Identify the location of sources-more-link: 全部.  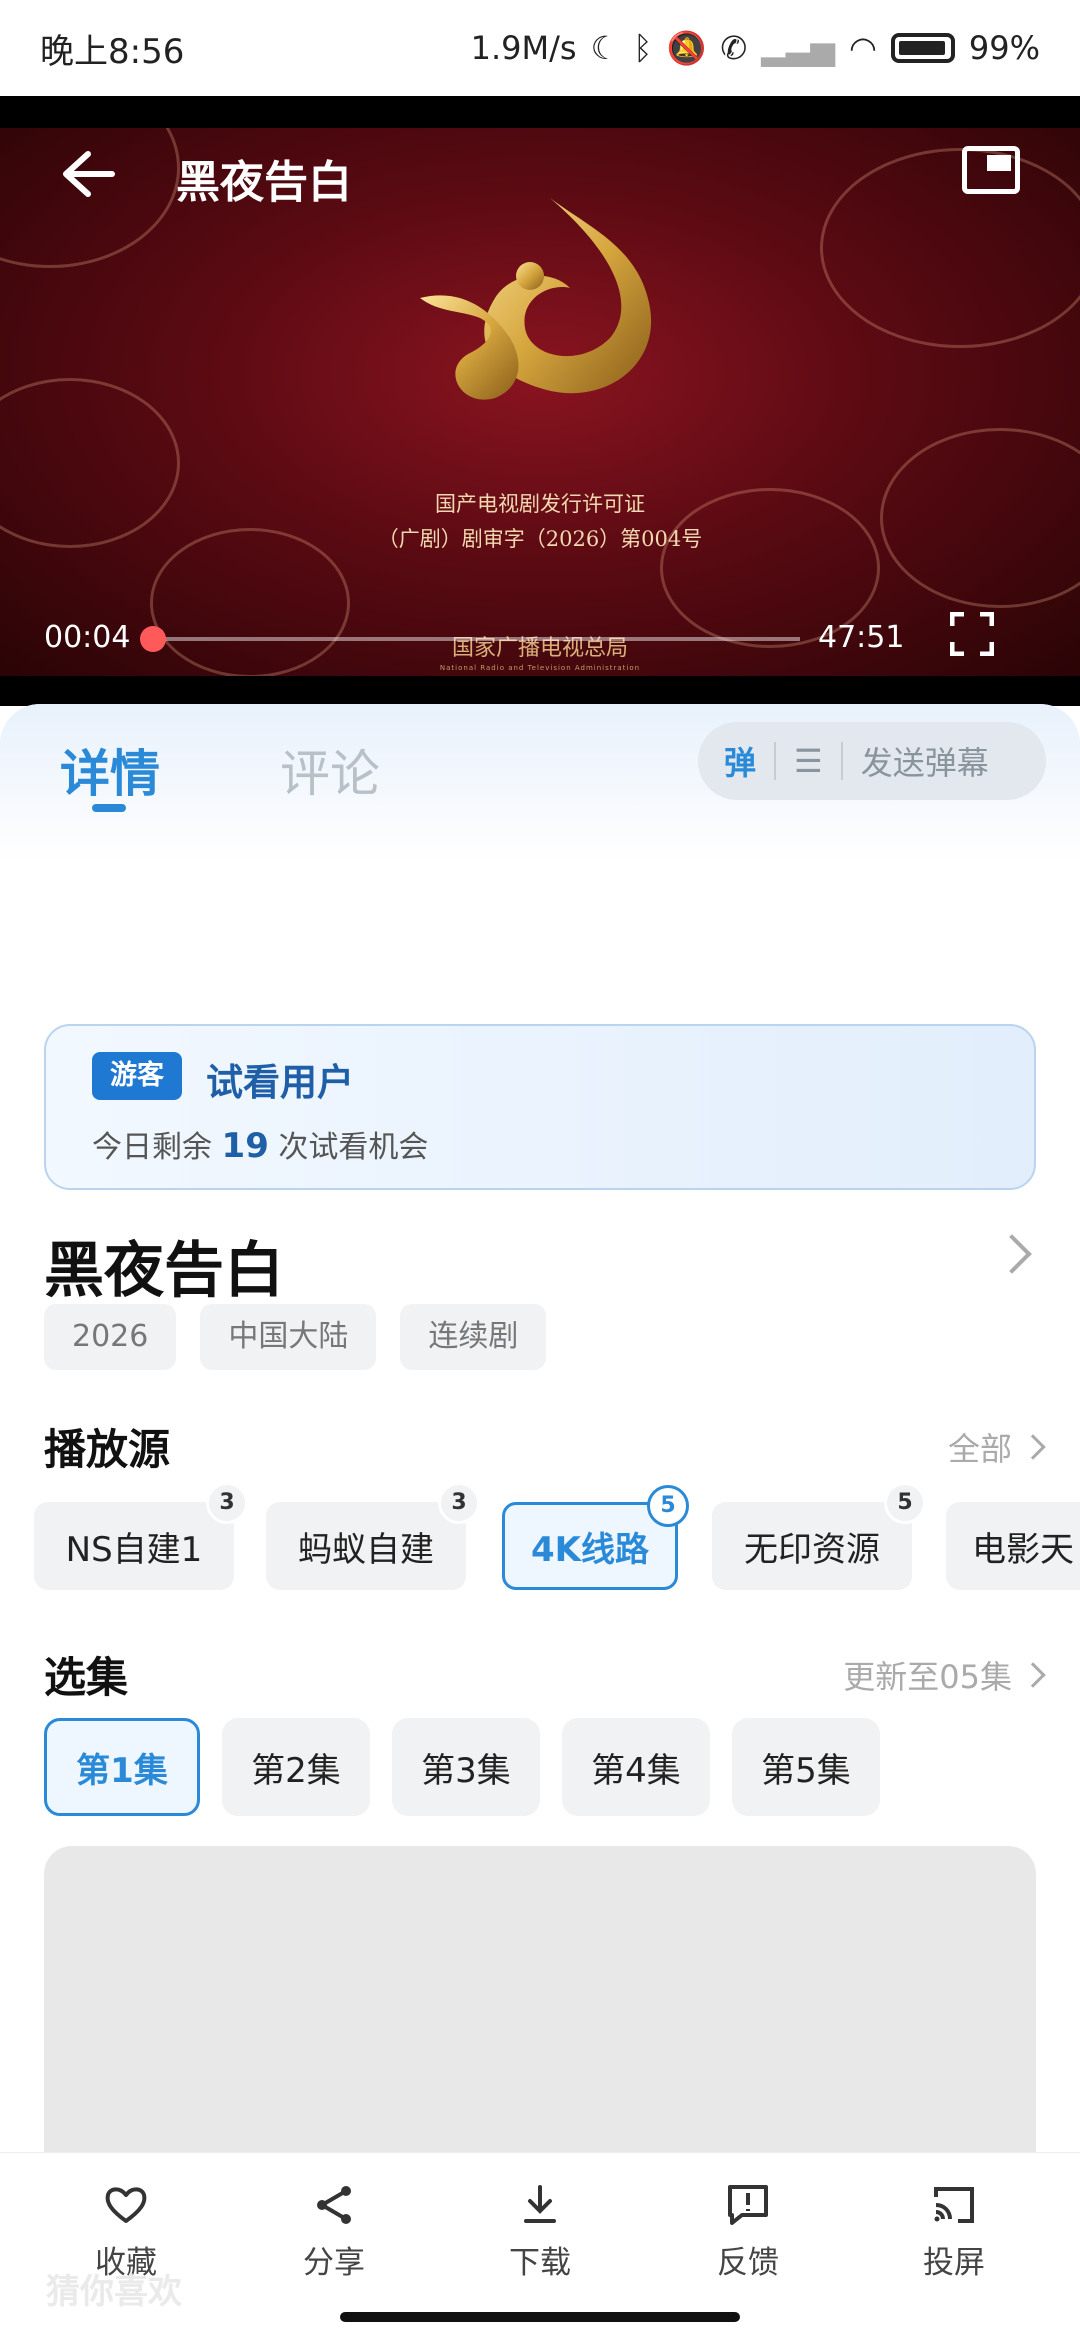
(996, 1447).